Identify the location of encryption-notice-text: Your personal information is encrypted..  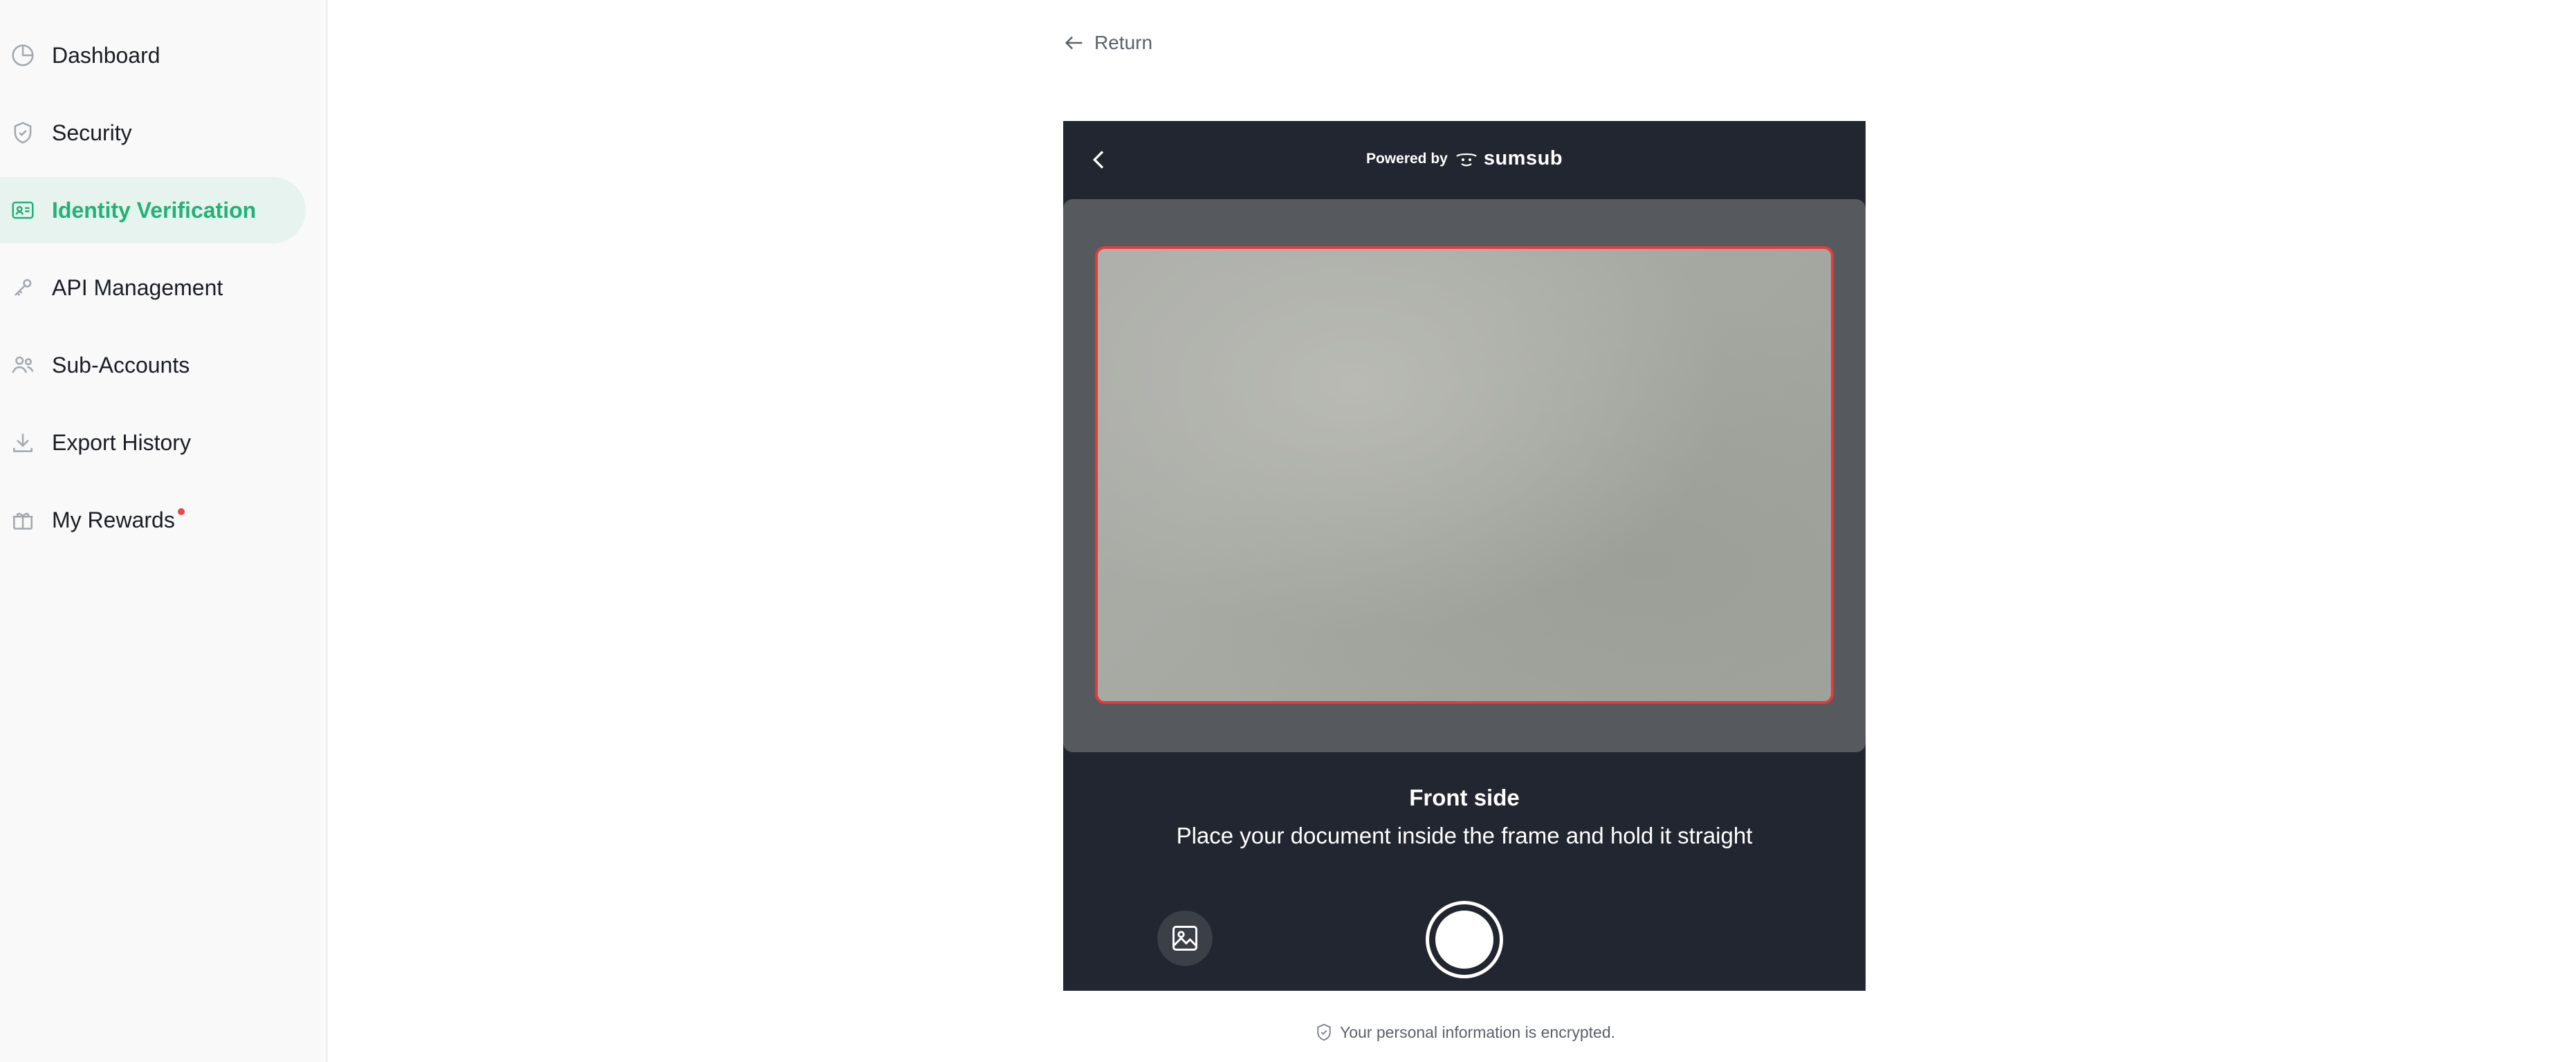
(1477, 1032).